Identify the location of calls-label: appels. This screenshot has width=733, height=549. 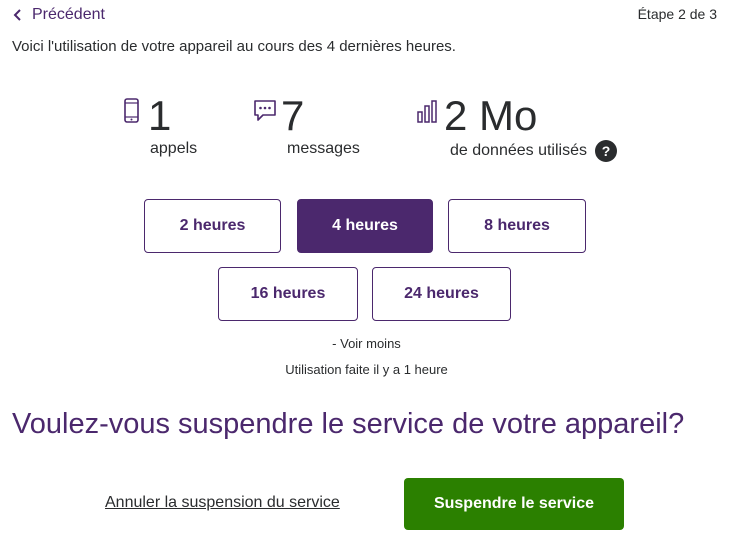
(173, 149).